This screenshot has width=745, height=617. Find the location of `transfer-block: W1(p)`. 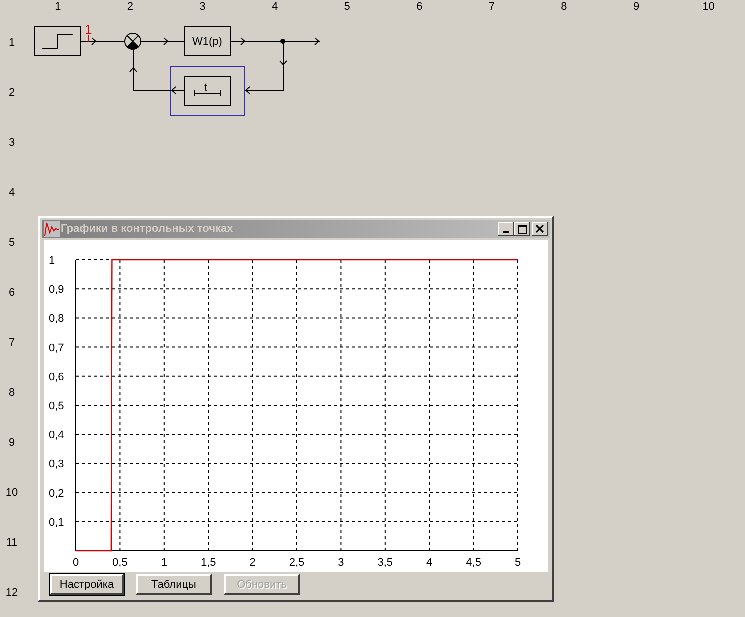

transfer-block: W1(p) is located at coordinates (207, 41).